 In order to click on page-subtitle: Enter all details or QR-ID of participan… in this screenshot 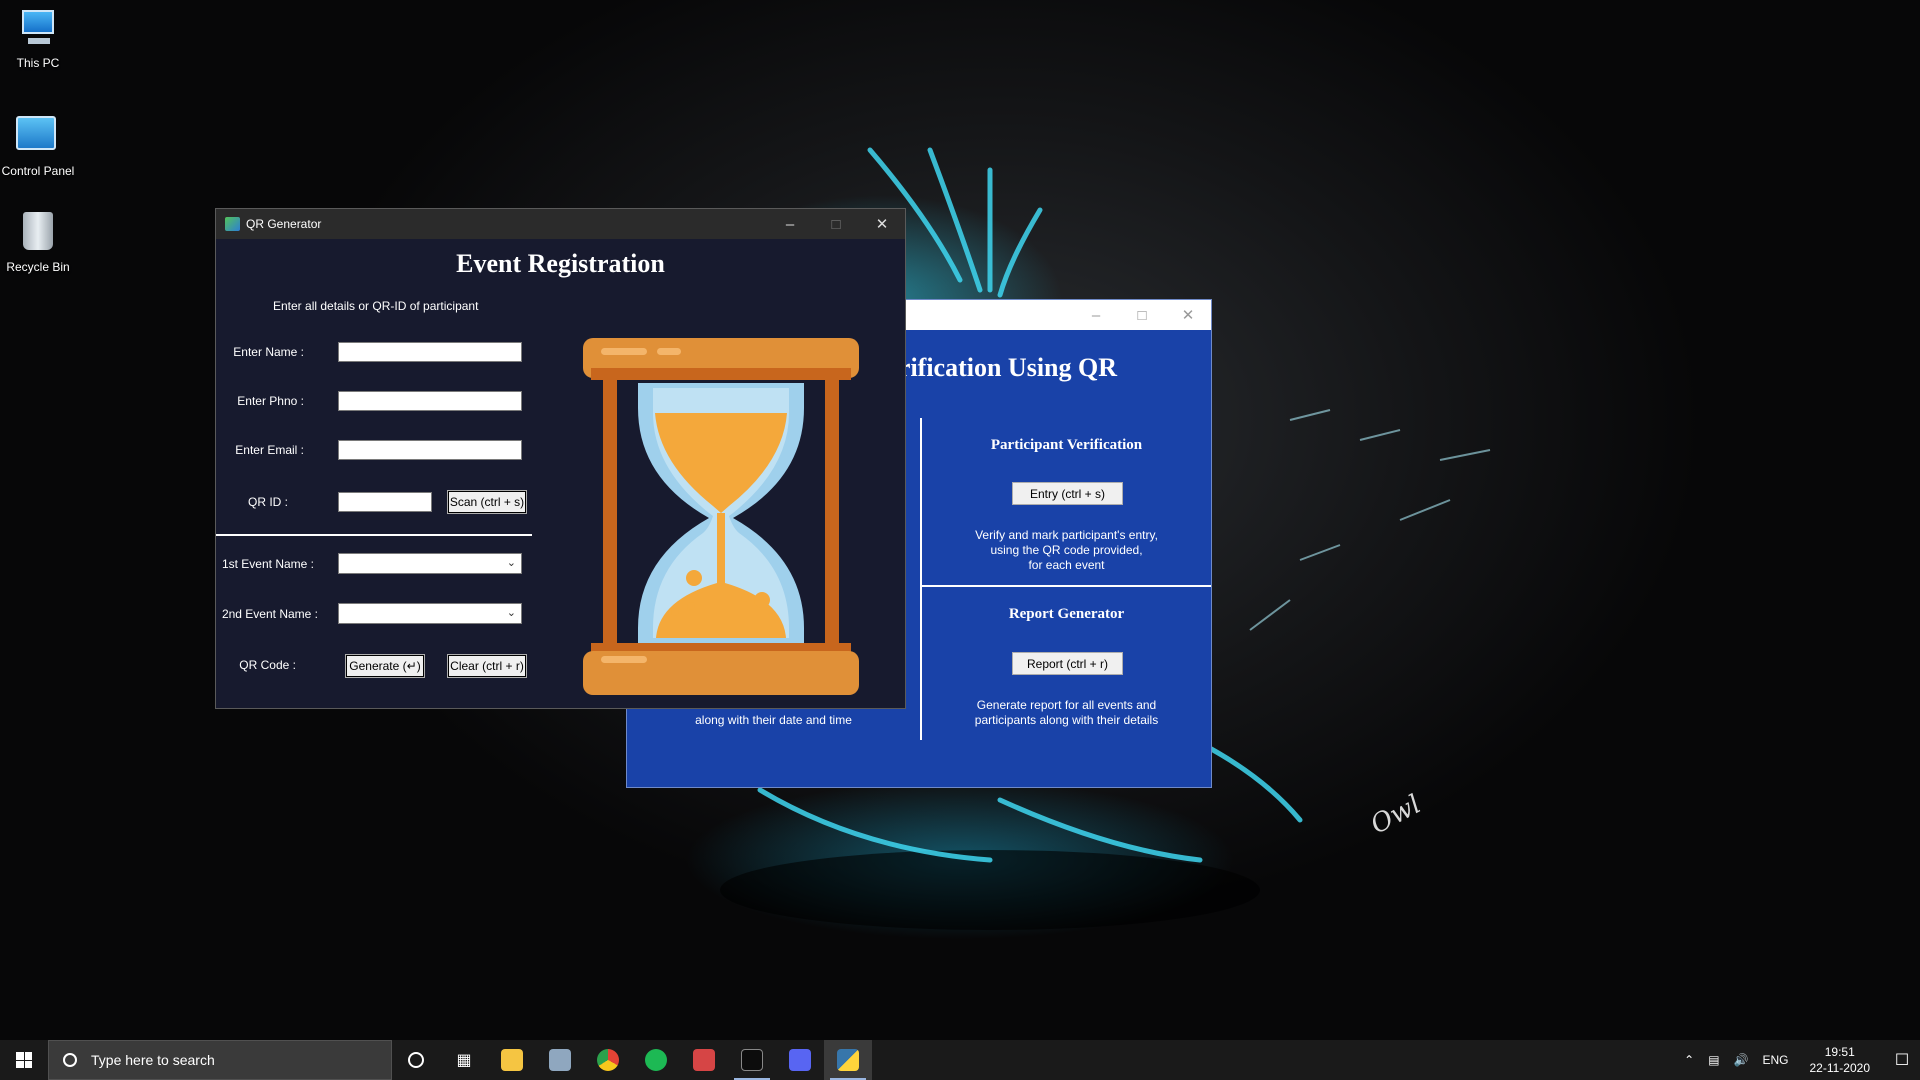, I will do `click(376, 306)`.